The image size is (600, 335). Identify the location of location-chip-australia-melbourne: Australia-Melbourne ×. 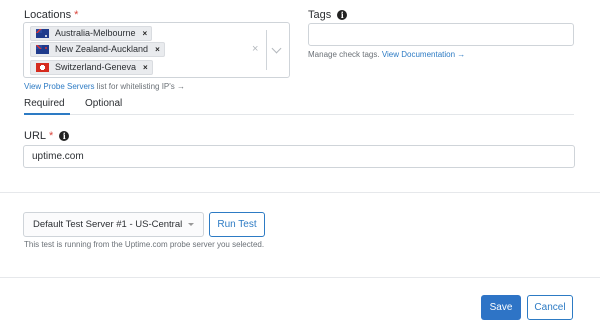
(91, 33).